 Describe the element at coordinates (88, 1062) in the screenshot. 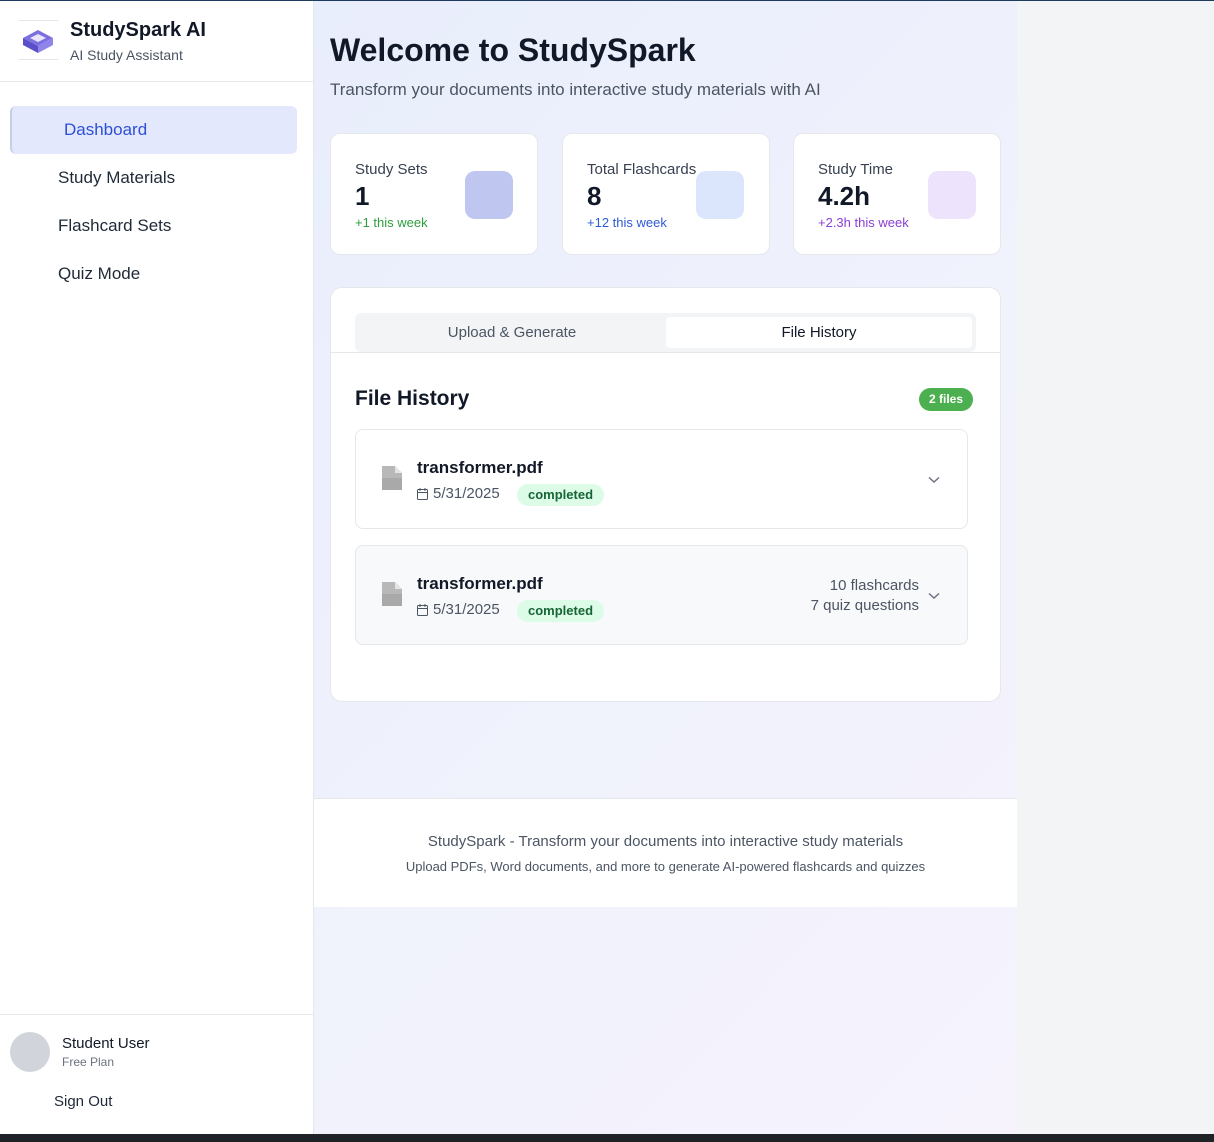

I see `user-plan: Free Plan` at that location.